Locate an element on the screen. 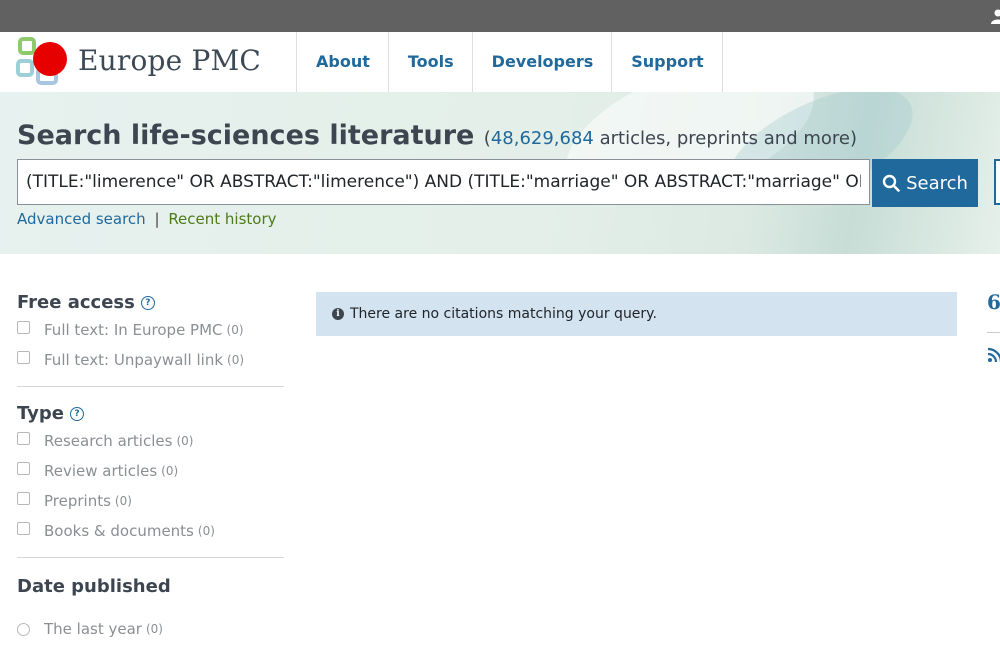  facet-option-label: Full text: Unpaywall link is located at coordinates (134, 360).